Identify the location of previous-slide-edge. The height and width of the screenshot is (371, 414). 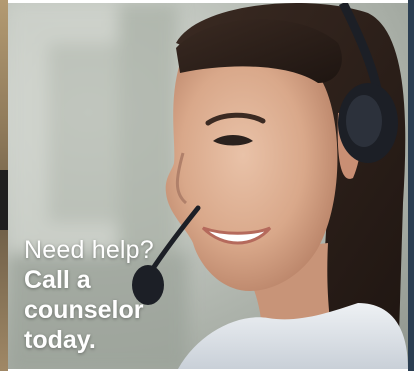
(4, 185).